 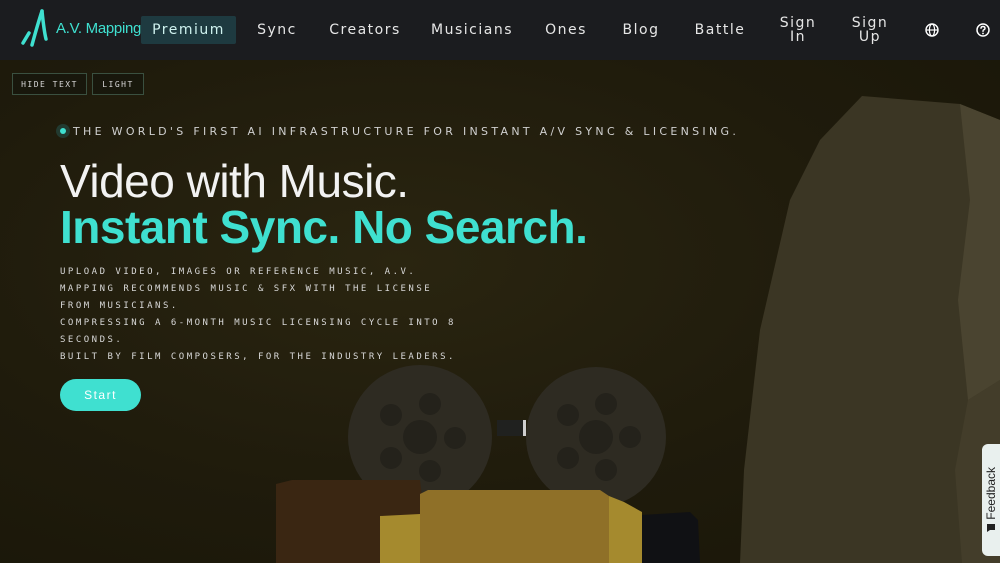 I want to click on nav-musicians: Musicians, so click(x=472, y=30).